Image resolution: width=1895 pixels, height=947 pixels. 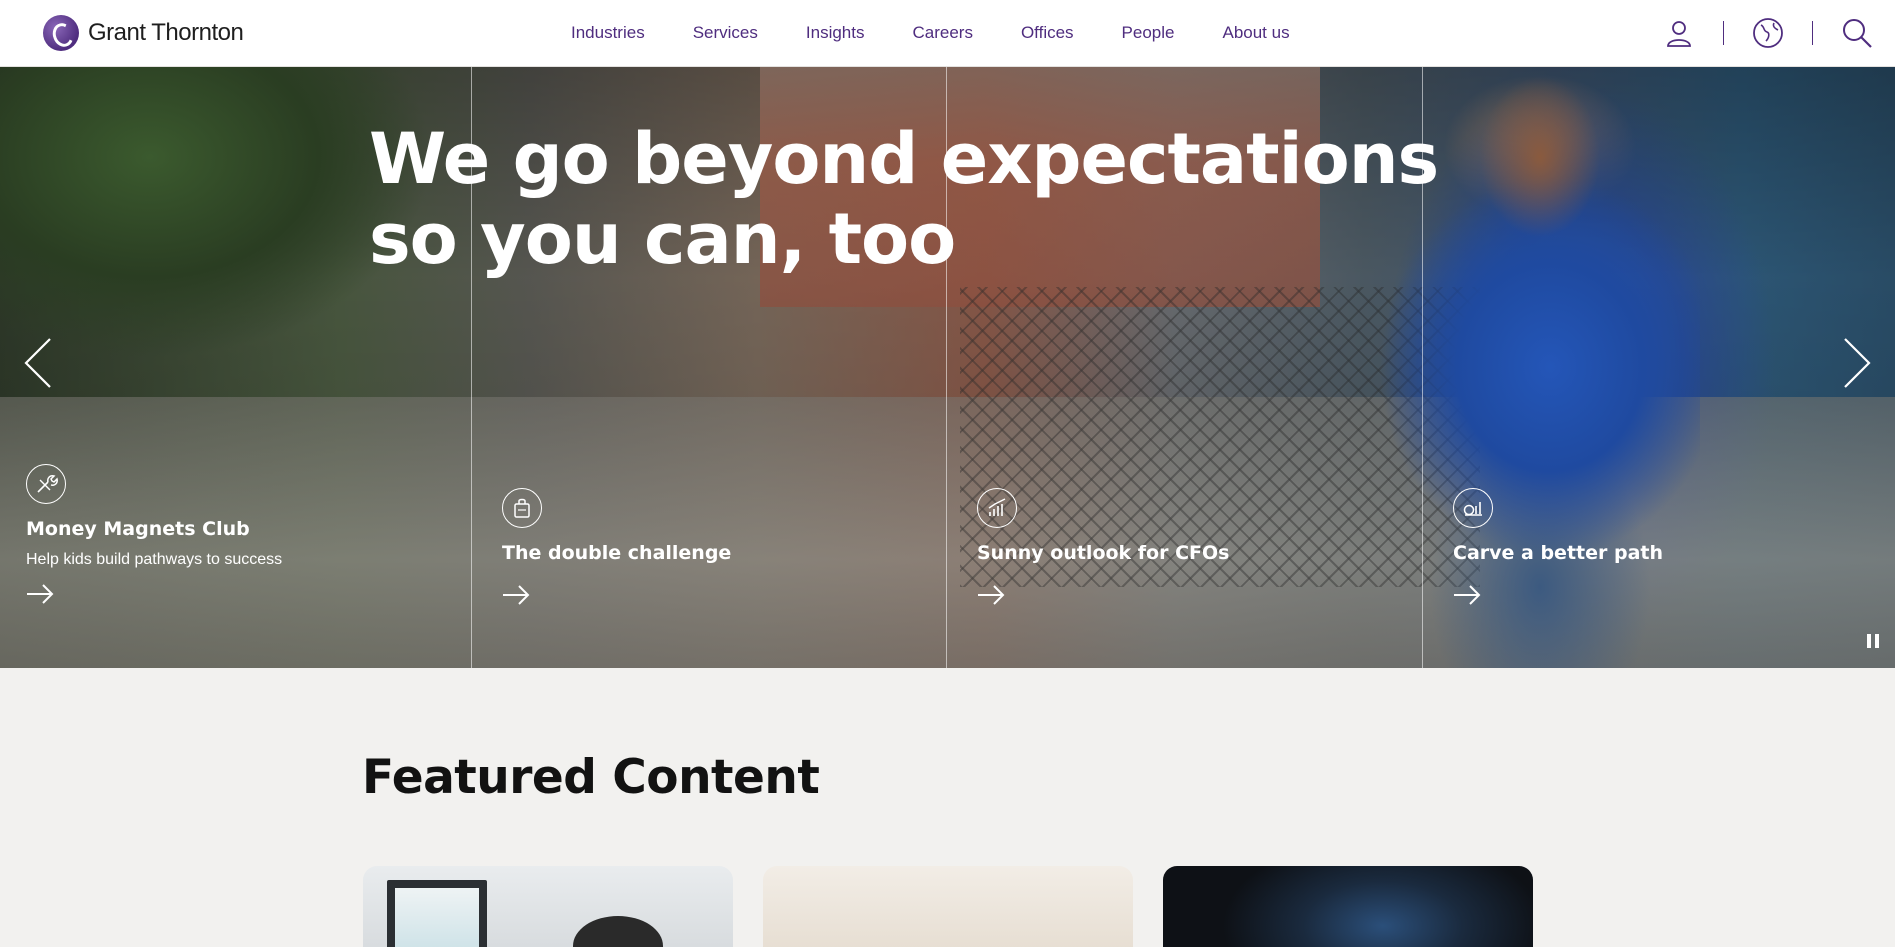 What do you see at coordinates (617, 553) in the screenshot?
I see `hero-card-title: The double challenge` at bounding box center [617, 553].